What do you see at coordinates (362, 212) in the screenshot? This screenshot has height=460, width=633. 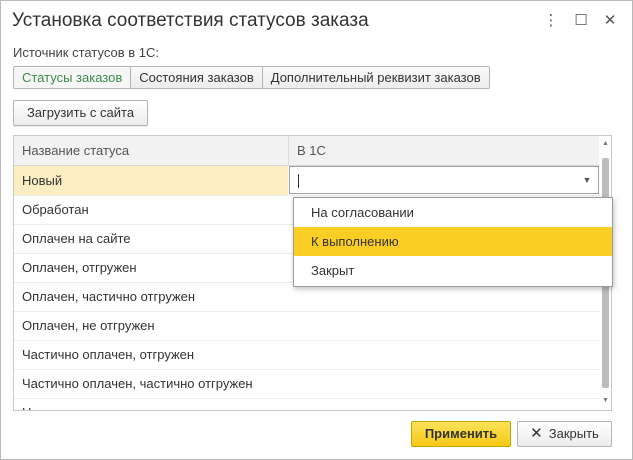 I see `dropdown-option-label: На согласовании` at bounding box center [362, 212].